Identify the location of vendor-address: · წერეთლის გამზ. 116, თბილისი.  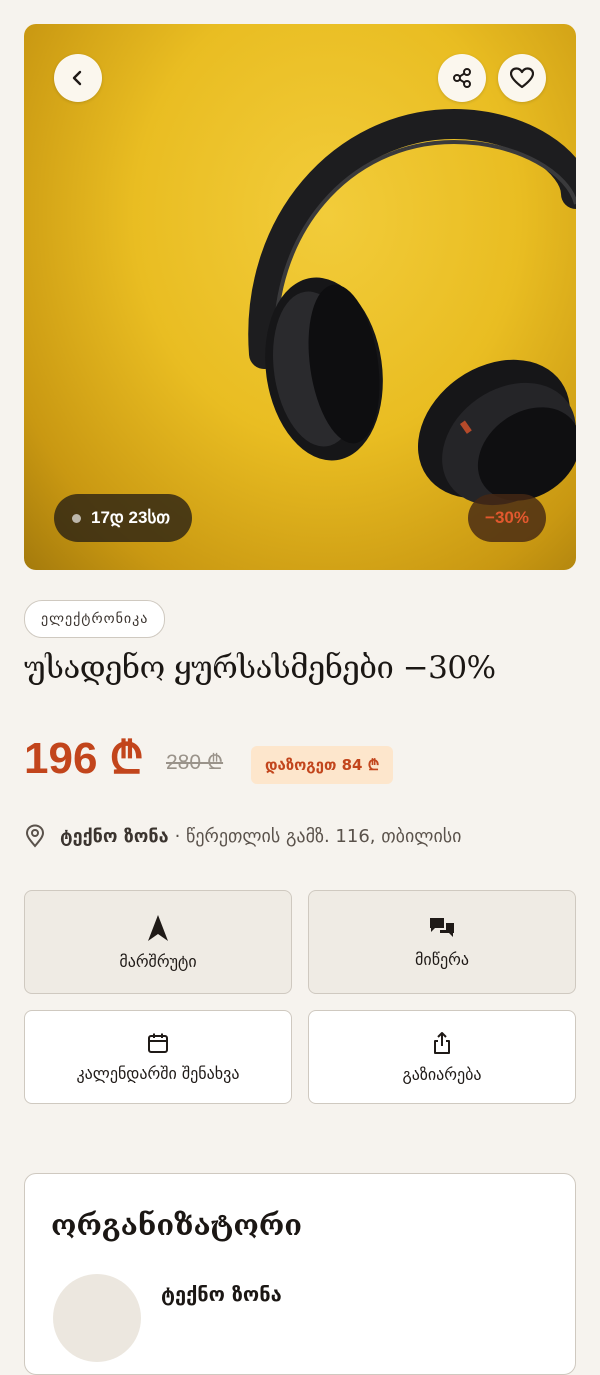
(318, 836).